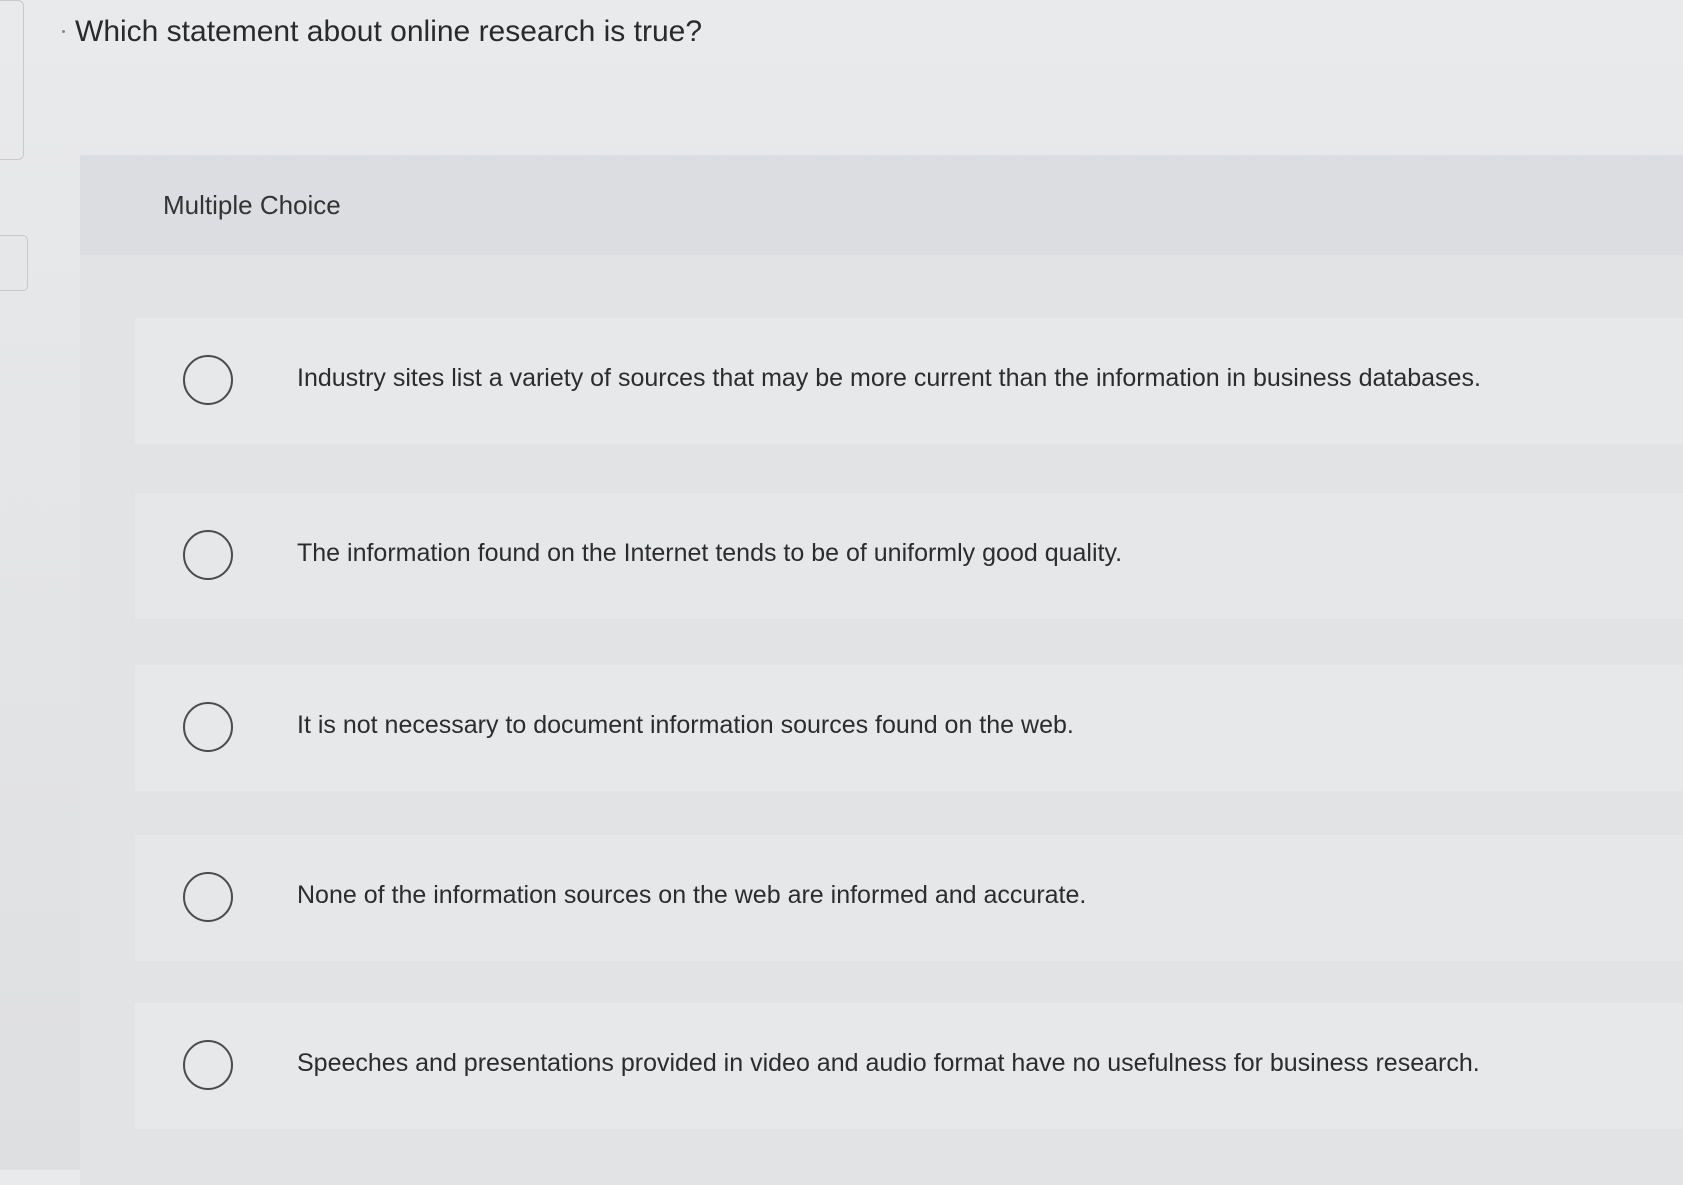 The height and width of the screenshot is (1185, 1683). What do you see at coordinates (63, 31) in the screenshot?
I see `question-bullet` at bounding box center [63, 31].